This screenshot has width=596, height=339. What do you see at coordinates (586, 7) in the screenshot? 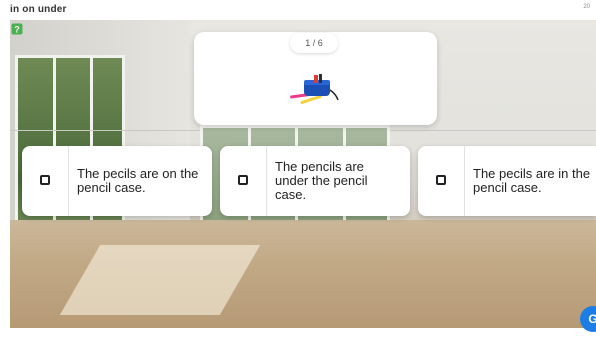
I see `corner-text: 20` at bounding box center [586, 7].